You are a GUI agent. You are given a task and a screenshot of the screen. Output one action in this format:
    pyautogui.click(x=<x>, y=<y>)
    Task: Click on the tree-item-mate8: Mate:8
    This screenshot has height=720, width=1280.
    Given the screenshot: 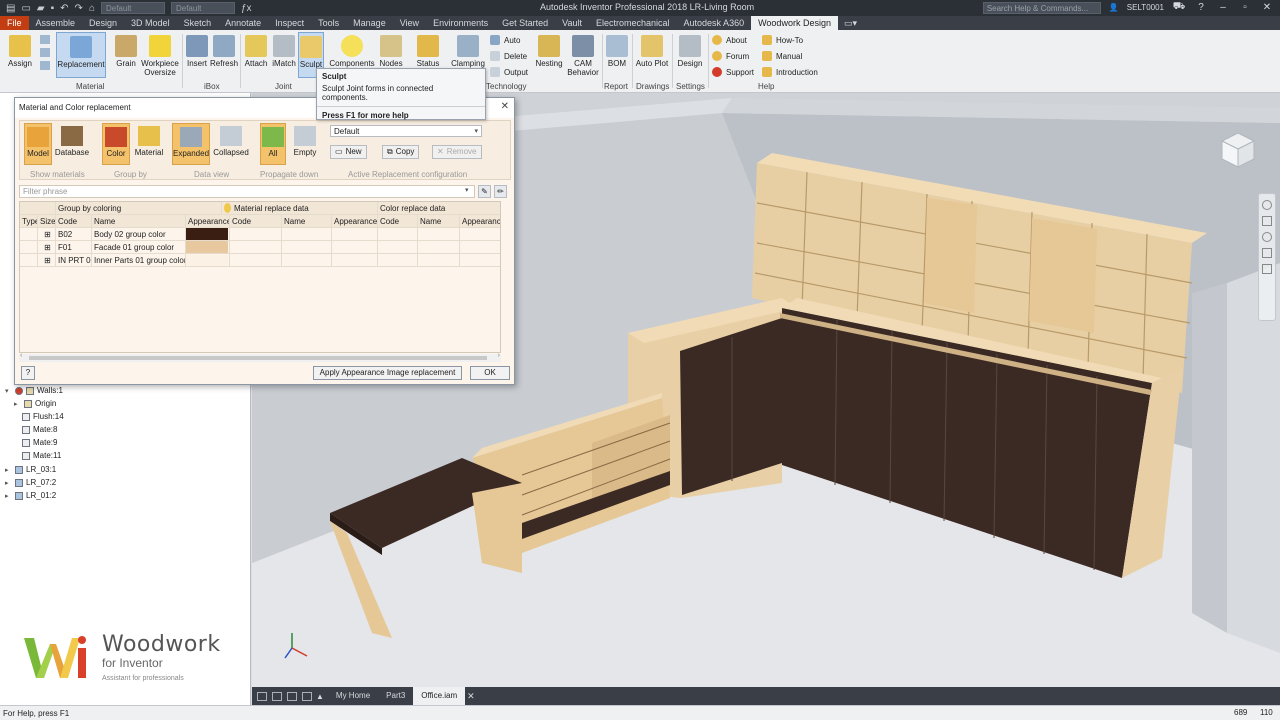 What is the action you would take?
    pyautogui.click(x=39, y=429)
    